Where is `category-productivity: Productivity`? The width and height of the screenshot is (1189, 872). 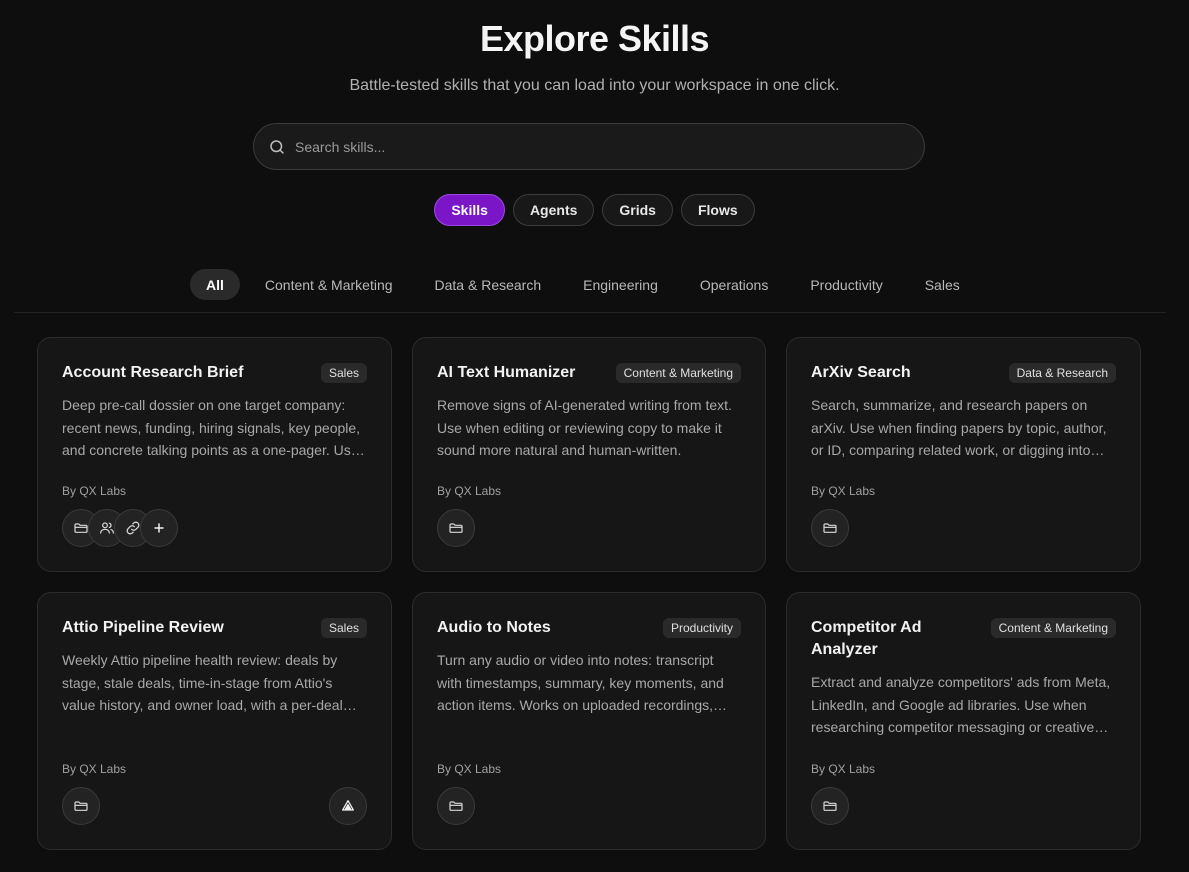 category-productivity: Productivity is located at coordinates (846, 284).